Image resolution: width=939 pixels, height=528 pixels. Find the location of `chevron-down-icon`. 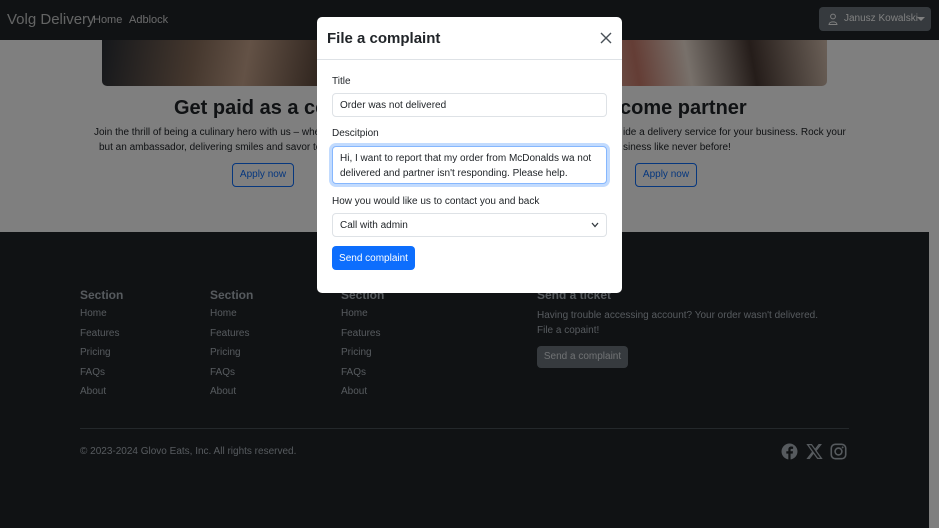

chevron-down-icon is located at coordinates (595, 225).